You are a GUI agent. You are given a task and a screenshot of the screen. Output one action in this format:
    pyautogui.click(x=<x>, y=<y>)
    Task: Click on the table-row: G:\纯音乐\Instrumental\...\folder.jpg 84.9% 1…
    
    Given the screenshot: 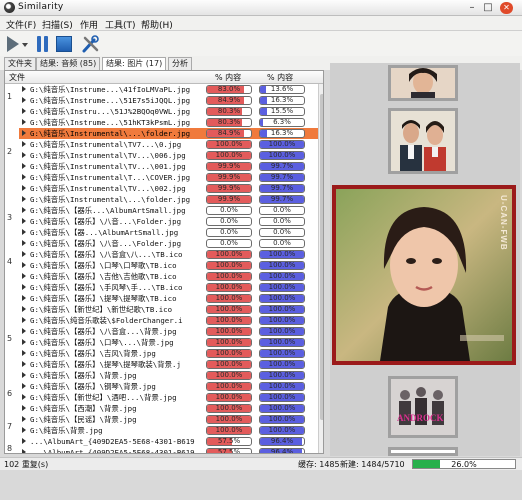 What is the action you would take?
    pyautogui.click(x=169, y=133)
    